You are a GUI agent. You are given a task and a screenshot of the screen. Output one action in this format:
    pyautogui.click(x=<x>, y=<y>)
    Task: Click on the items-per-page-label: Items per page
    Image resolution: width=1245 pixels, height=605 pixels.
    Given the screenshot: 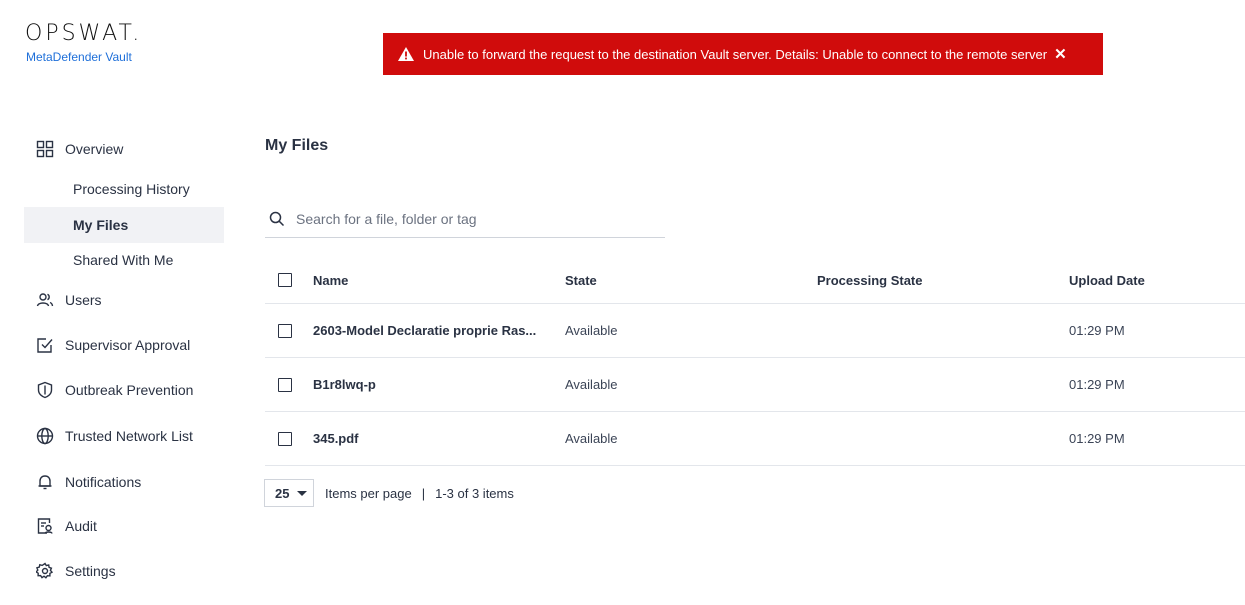 What is the action you would take?
    pyautogui.click(x=368, y=493)
    